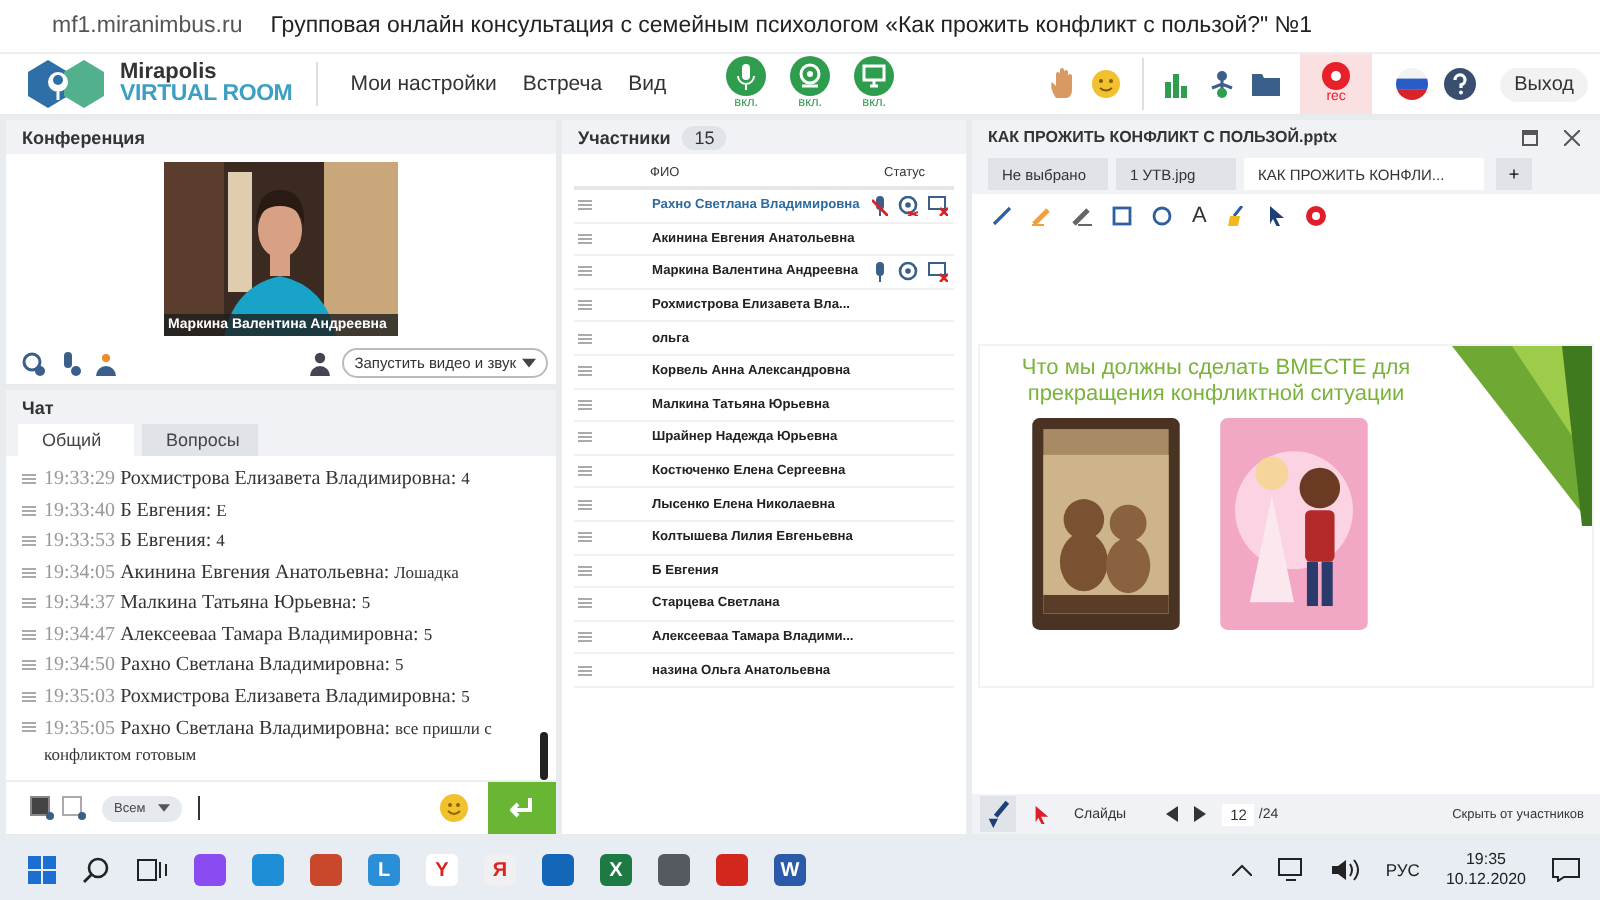 This screenshot has width=1600, height=900. What do you see at coordinates (106, 363) in the screenshot?
I see `user-group-icon` at bounding box center [106, 363].